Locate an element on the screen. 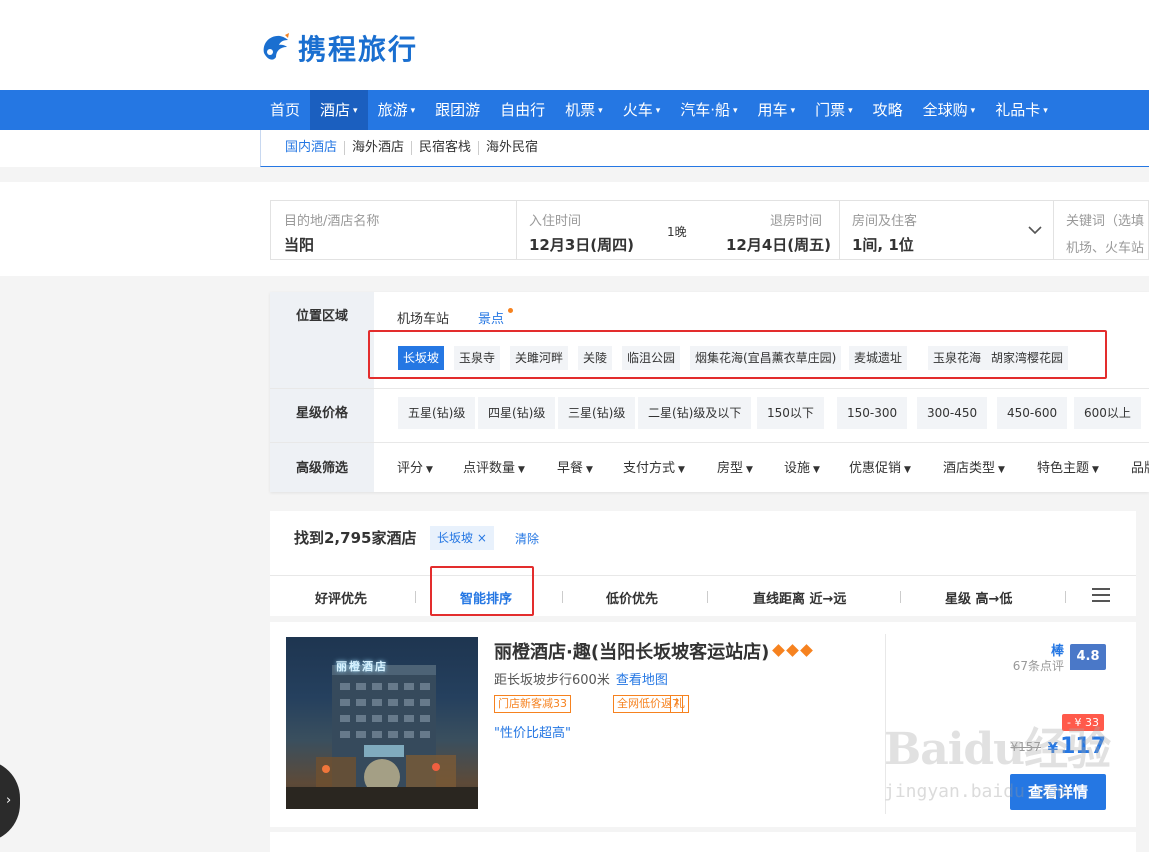 Image resolution: width=1149 pixels, height=852 pixels. advanced-filter-dropdown: 设施 ▼ is located at coordinates (802, 466).